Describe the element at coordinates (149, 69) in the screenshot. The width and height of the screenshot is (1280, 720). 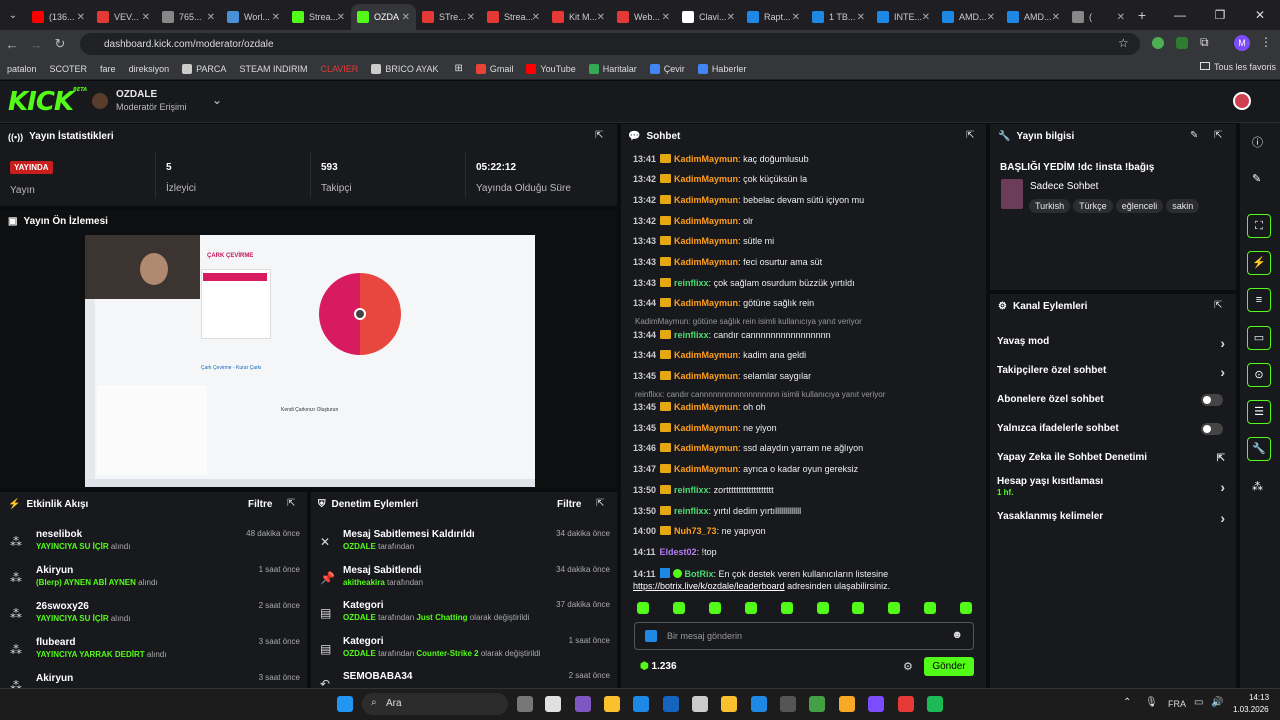
I see `bookmark-item: direksiyon` at that location.